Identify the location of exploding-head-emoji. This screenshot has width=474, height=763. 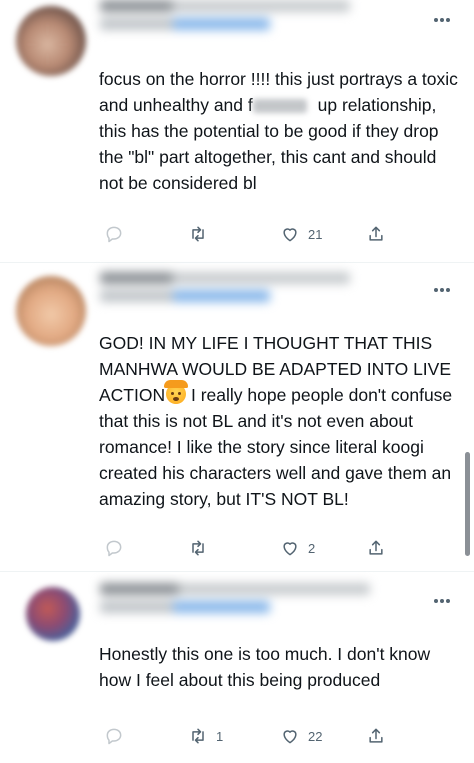
(176, 392).